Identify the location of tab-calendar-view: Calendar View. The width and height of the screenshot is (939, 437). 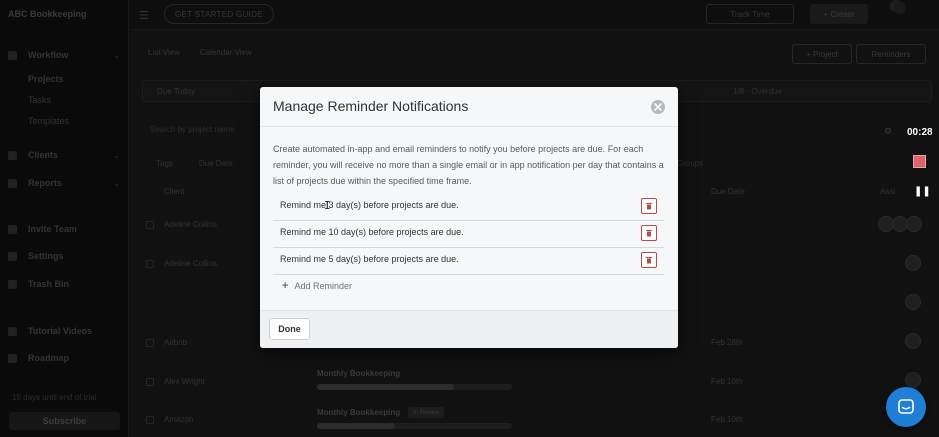
(226, 52).